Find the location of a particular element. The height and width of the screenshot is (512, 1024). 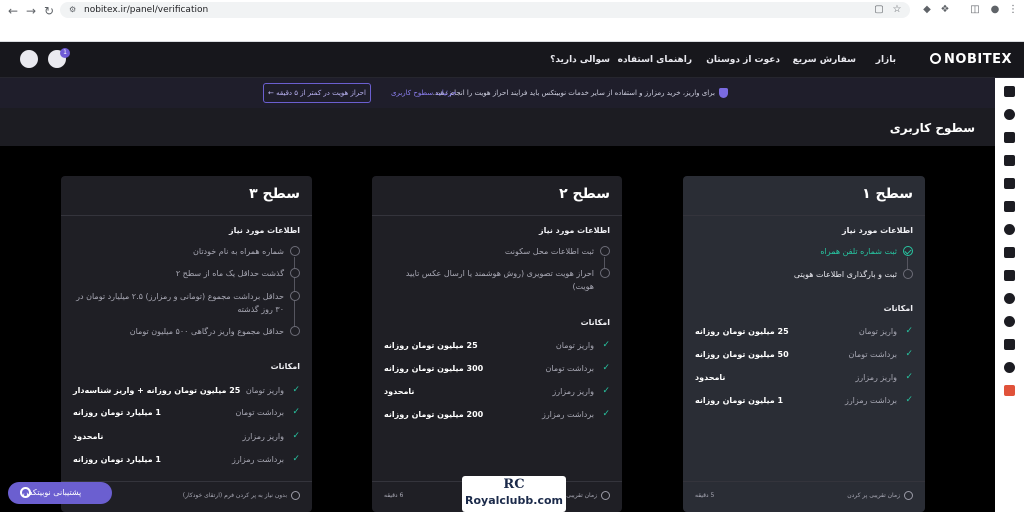

messages-icon is located at coordinates (1009, 344).